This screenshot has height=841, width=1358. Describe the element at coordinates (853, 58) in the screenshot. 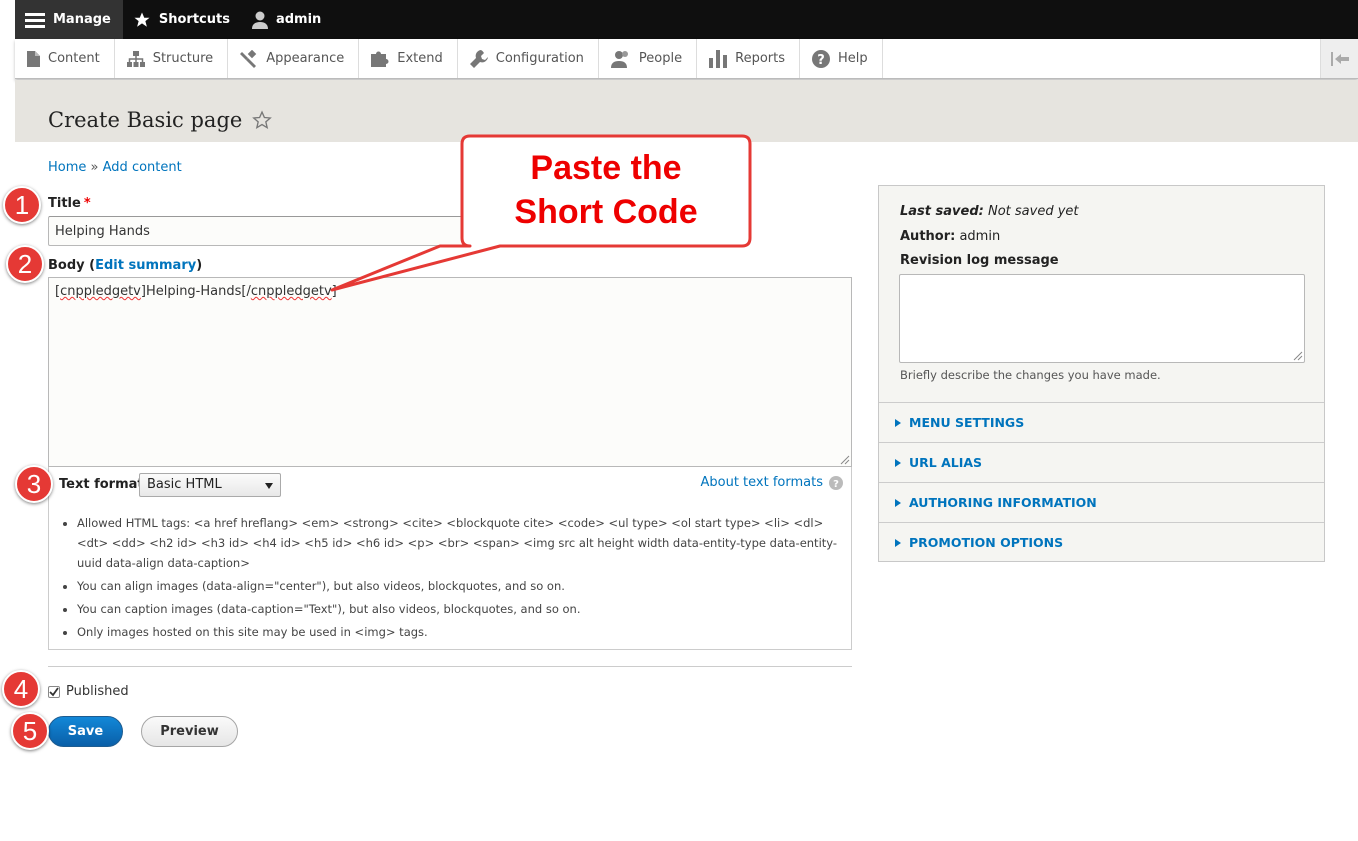

I see `tray-label: Help` at that location.